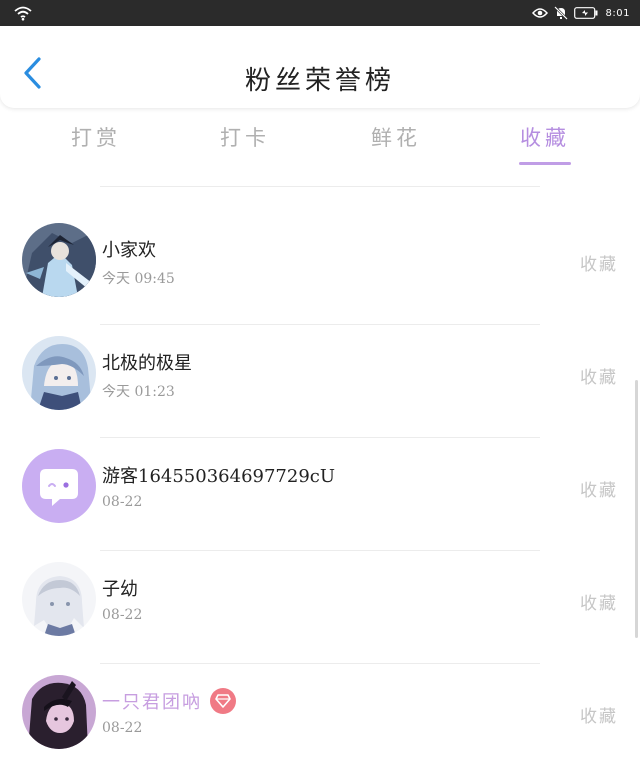 Image resolution: width=640 pixels, height=779 pixels. What do you see at coordinates (560, 13) in the screenshot?
I see `mute-bell-icon` at bounding box center [560, 13].